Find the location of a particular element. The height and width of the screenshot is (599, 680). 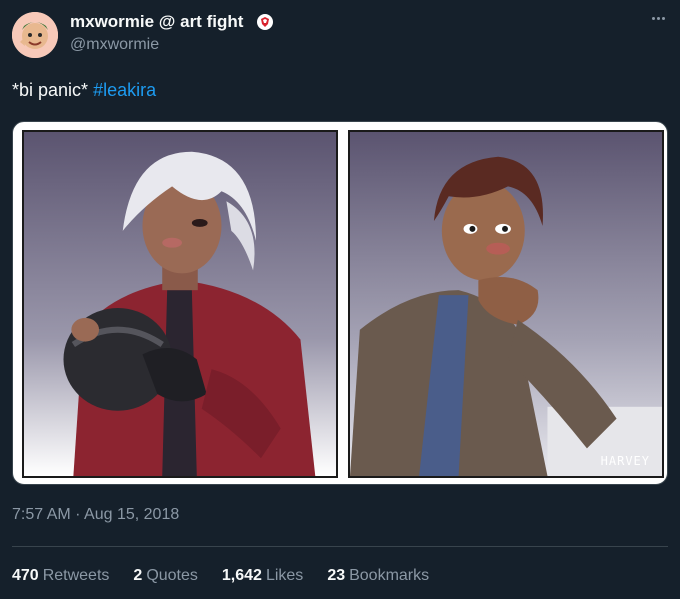

likes-stat: 1,642 Likes is located at coordinates (262, 576).